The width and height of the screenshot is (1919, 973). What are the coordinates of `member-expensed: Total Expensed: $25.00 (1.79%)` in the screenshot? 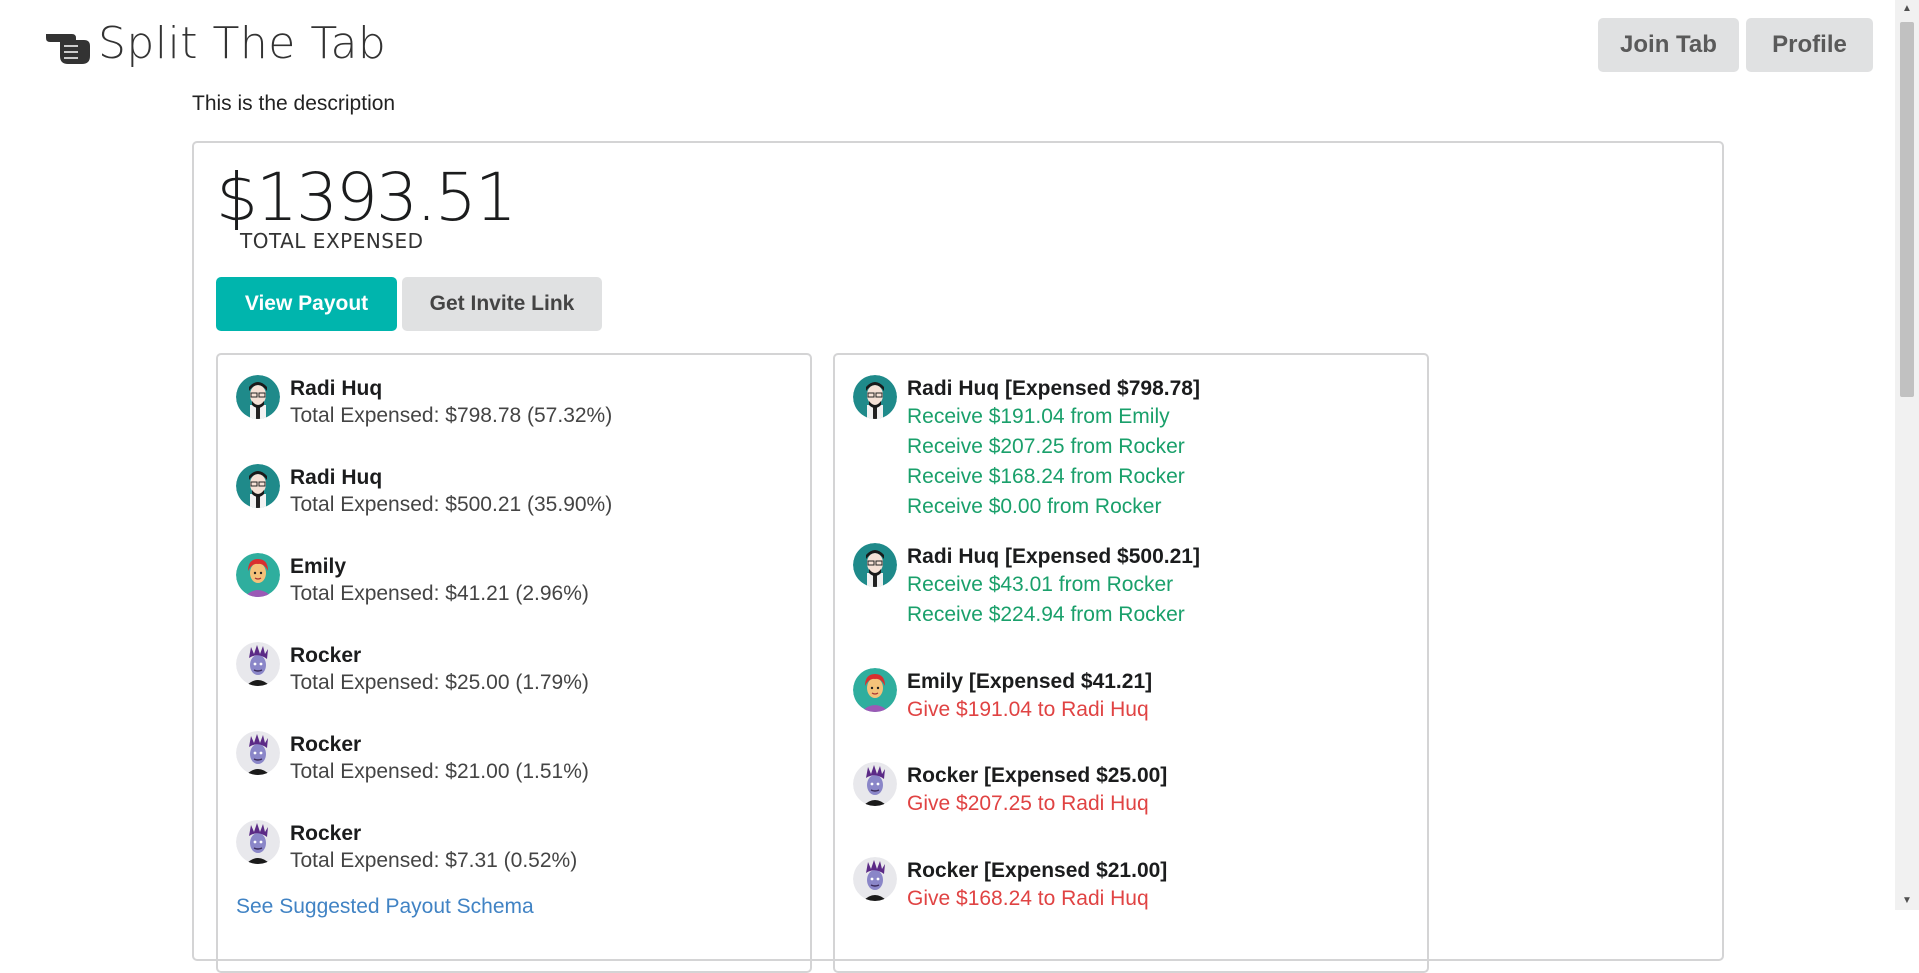 It's located at (439, 682).